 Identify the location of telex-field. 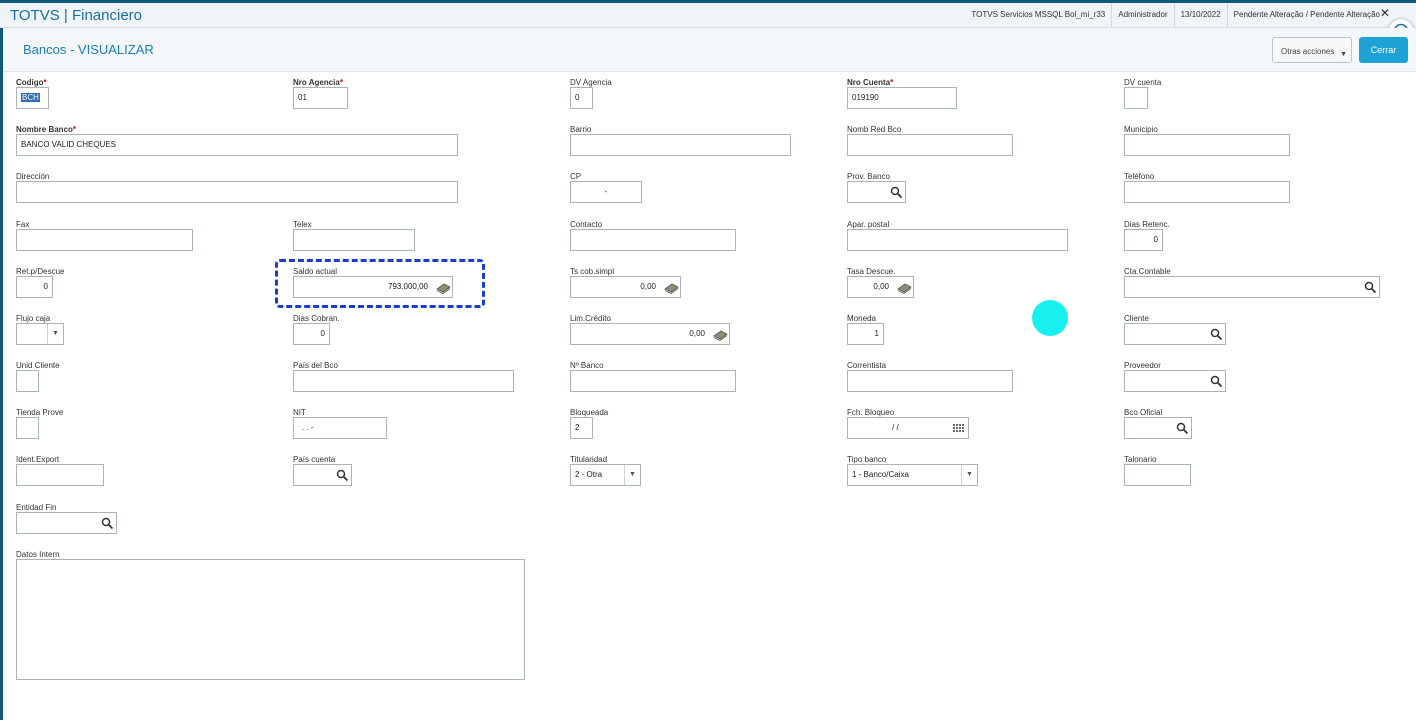
(354, 240).